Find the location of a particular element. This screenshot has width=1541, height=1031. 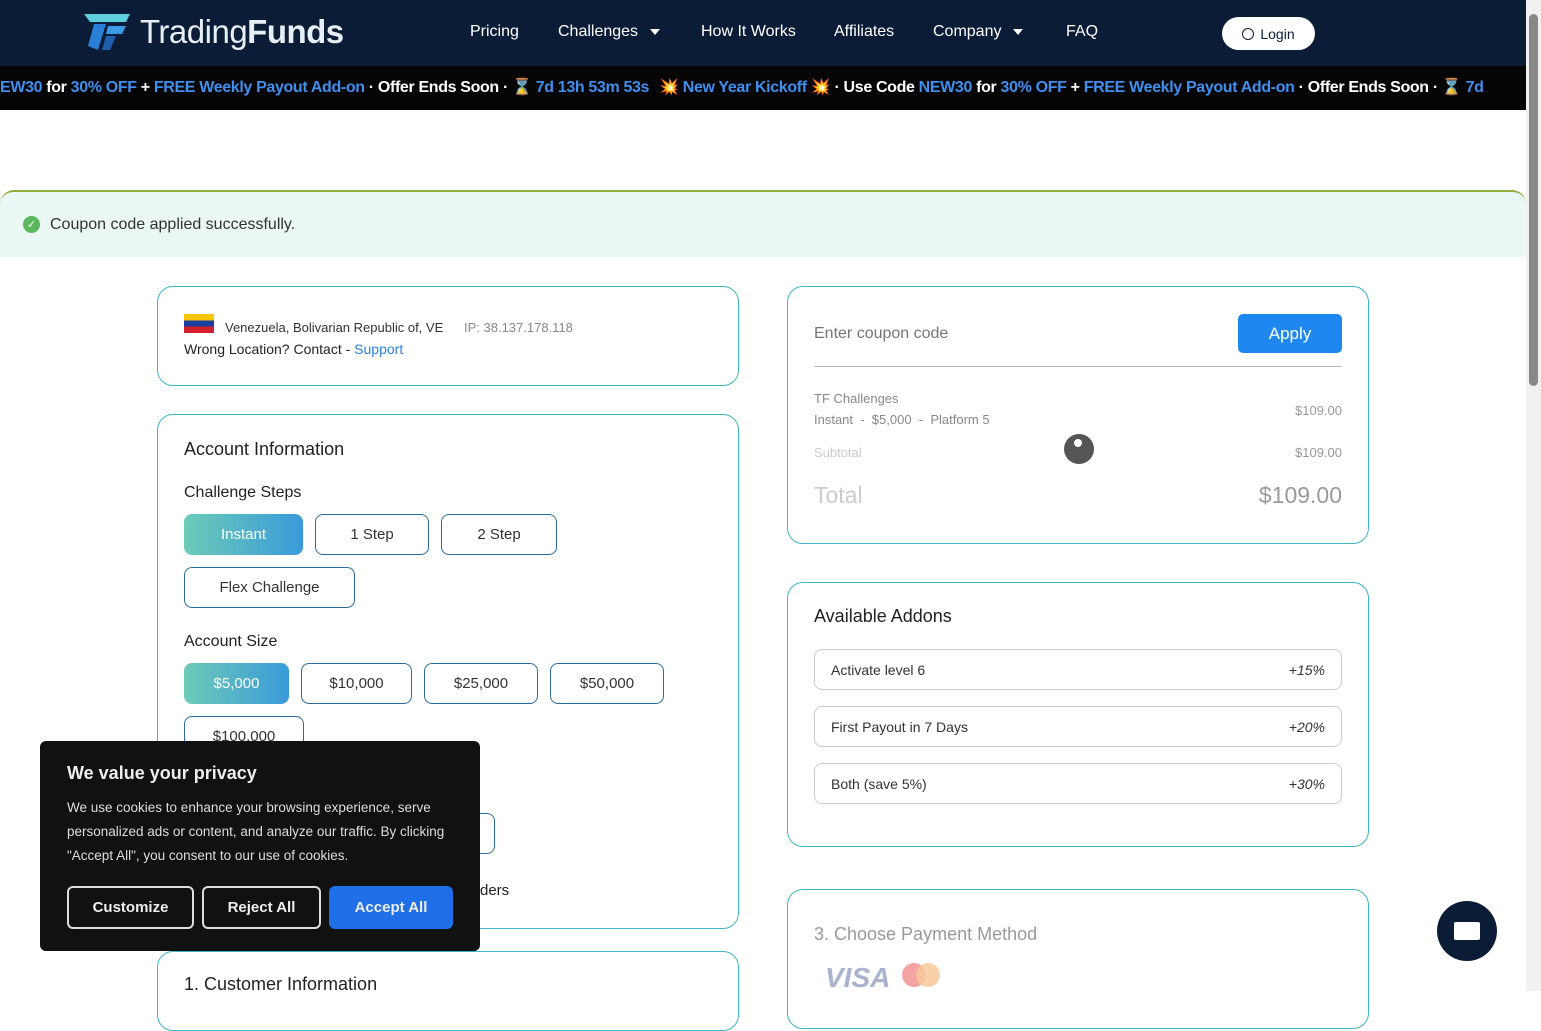

size-5000: $5,000 is located at coordinates (236, 683).